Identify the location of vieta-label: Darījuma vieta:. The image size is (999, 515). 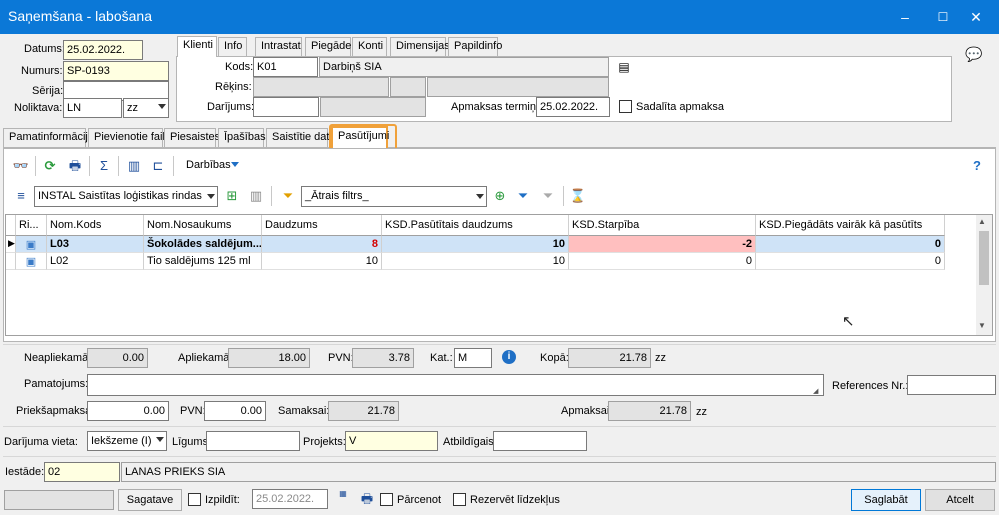
(41, 442).